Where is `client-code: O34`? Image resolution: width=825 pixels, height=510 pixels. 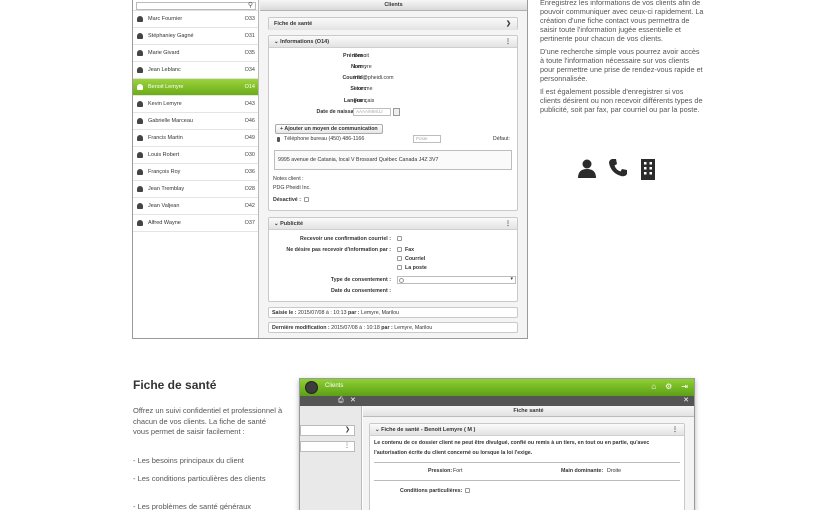 client-code: O34 is located at coordinates (249, 70).